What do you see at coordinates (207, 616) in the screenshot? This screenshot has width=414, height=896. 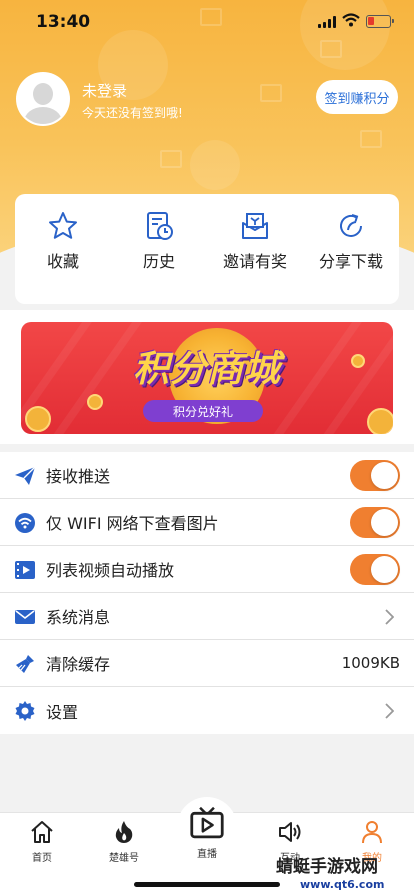 I see `setting-system-messages: 系统消息` at bounding box center [207, 616].